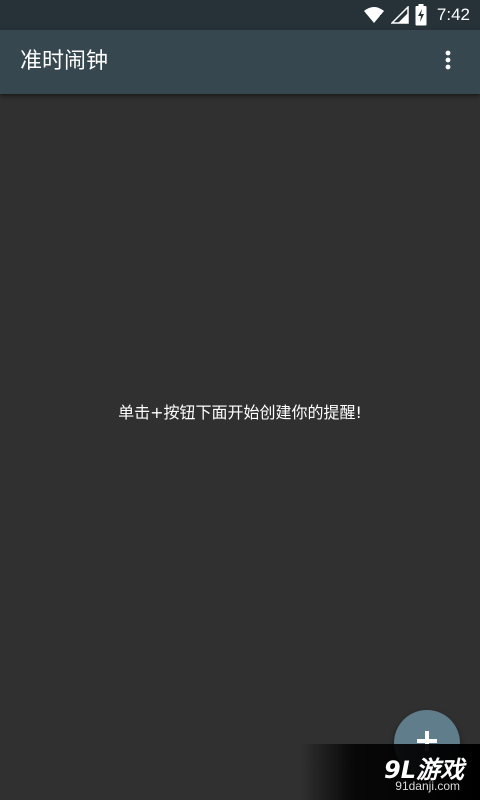 The width and height of the screenshot is (480, 800). I want to click on cell-signal-icon, so click(399, 15).